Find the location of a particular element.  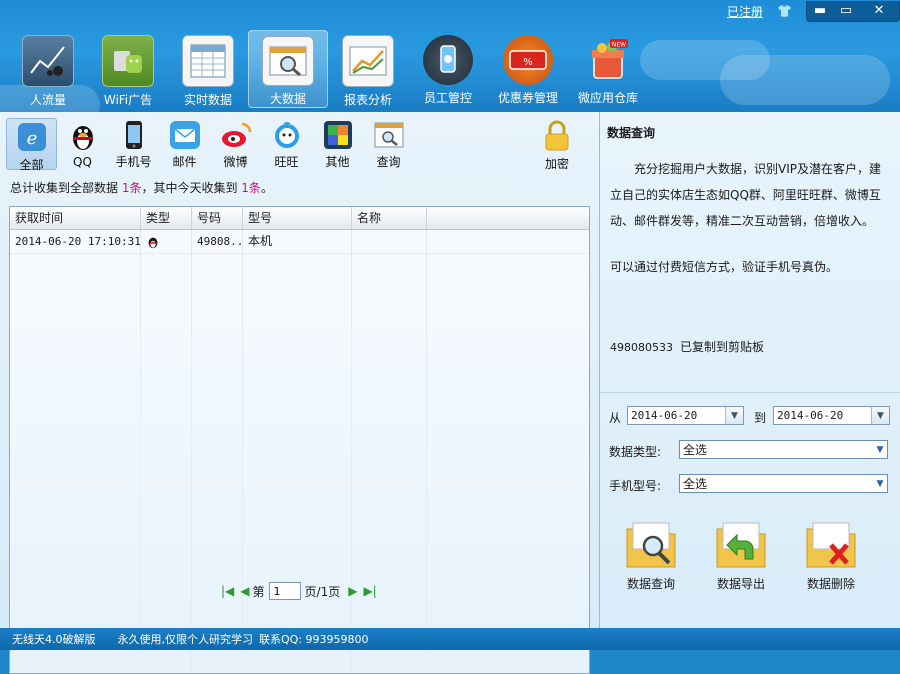

folder-search-icon is located at coordinates (651, 545).